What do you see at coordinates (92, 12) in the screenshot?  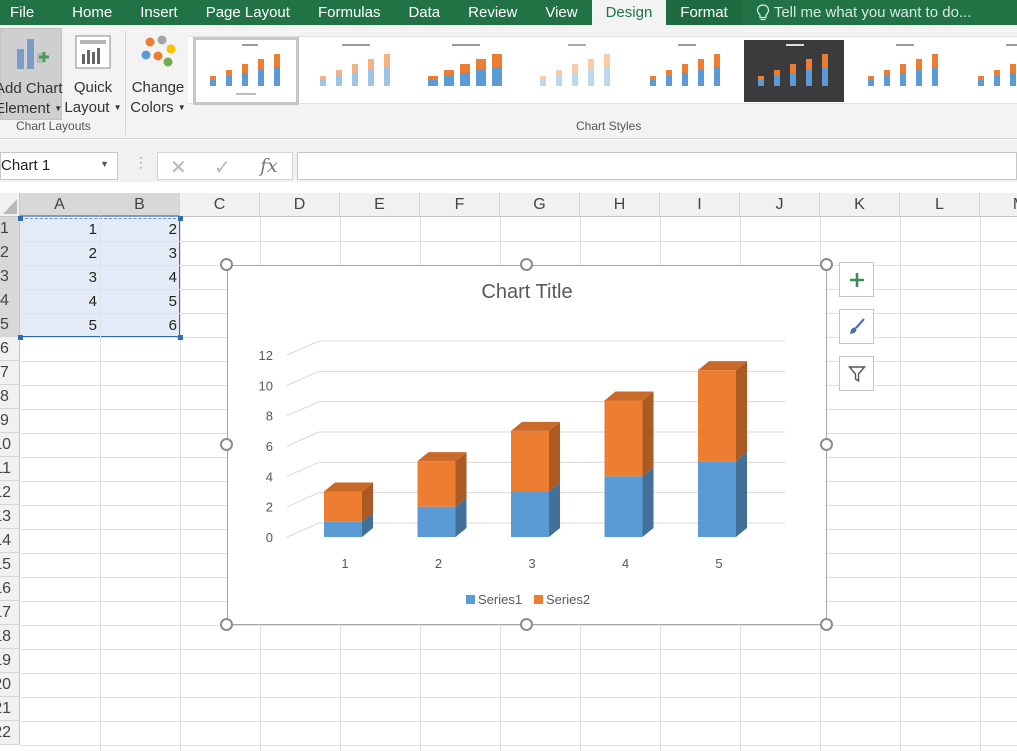 I see `tab-home: Home` at bounding box center [92, 12].